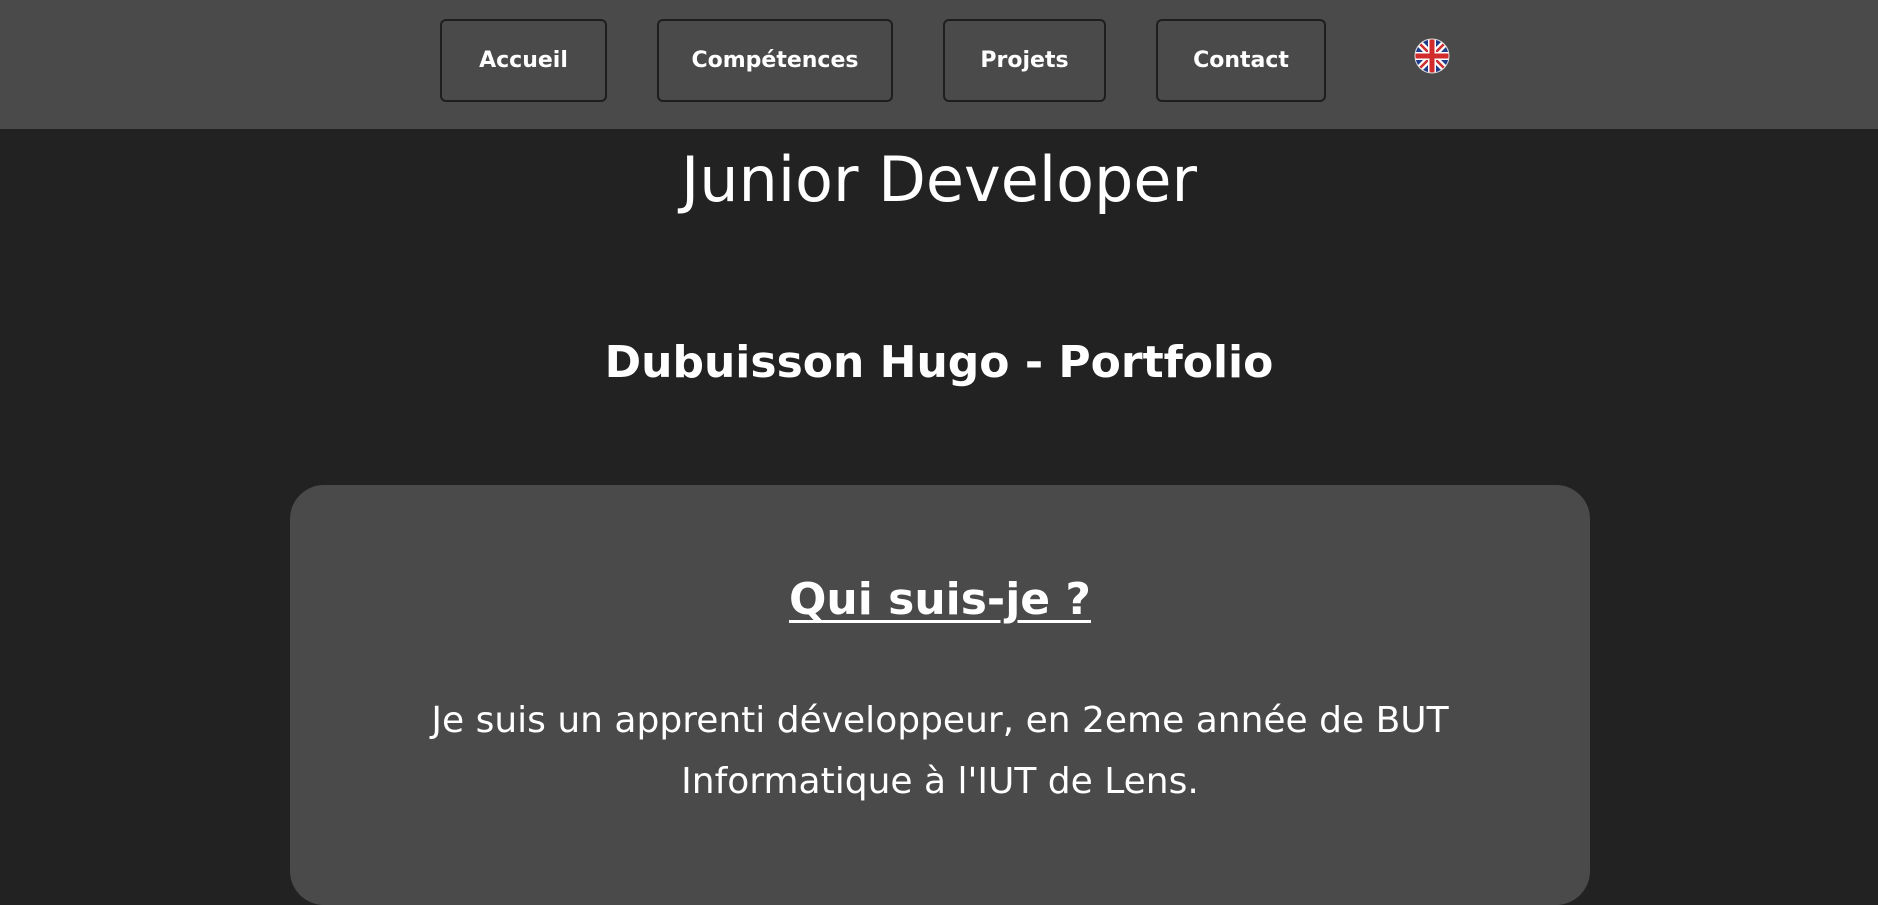 This screenshot has height=905, width=1878. I want to click on uk-flag-icon, so click(1432, 56).